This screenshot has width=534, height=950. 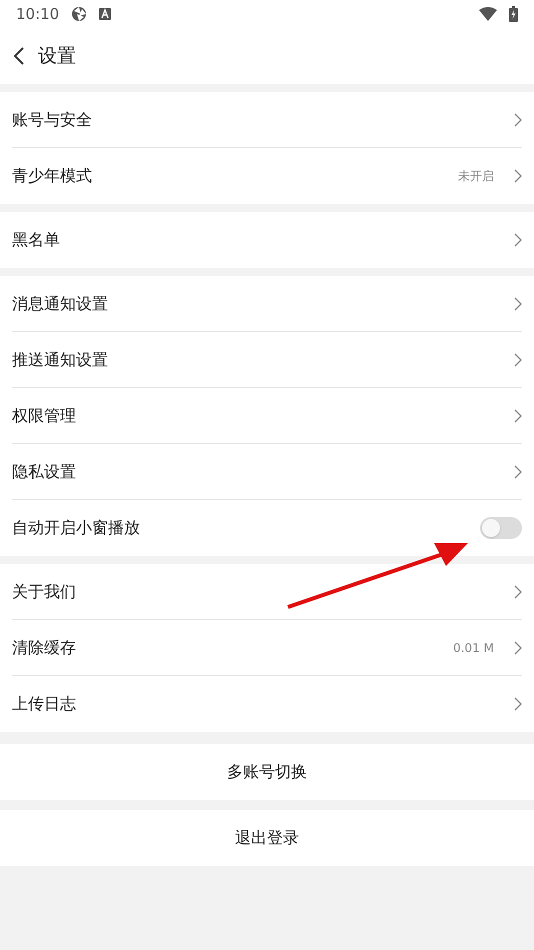 I want to click on setting-value: 0.01 M, so click(x=473, y=648).